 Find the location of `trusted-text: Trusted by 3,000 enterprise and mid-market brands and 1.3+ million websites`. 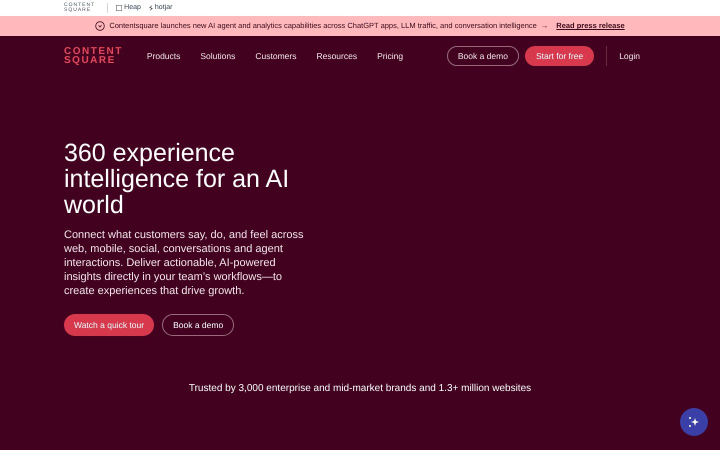

trusted-text: Trusted by 3,000 enterprise and mid-market brands and 1.3+ million websites is located at coordinates (360, 389).